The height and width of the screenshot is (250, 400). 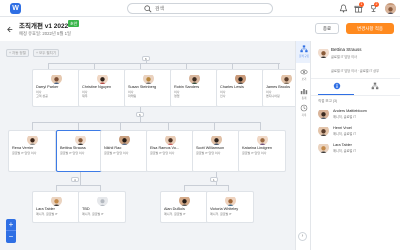 I want to click on vacant-position-card: TBD 매니저, 글로벌 IT, so click(x=102, y=207).